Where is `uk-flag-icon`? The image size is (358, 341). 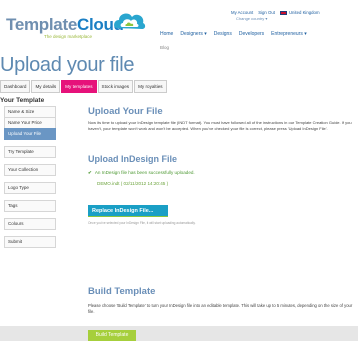
uk-flag-icon is located at coordinates (283, 12).